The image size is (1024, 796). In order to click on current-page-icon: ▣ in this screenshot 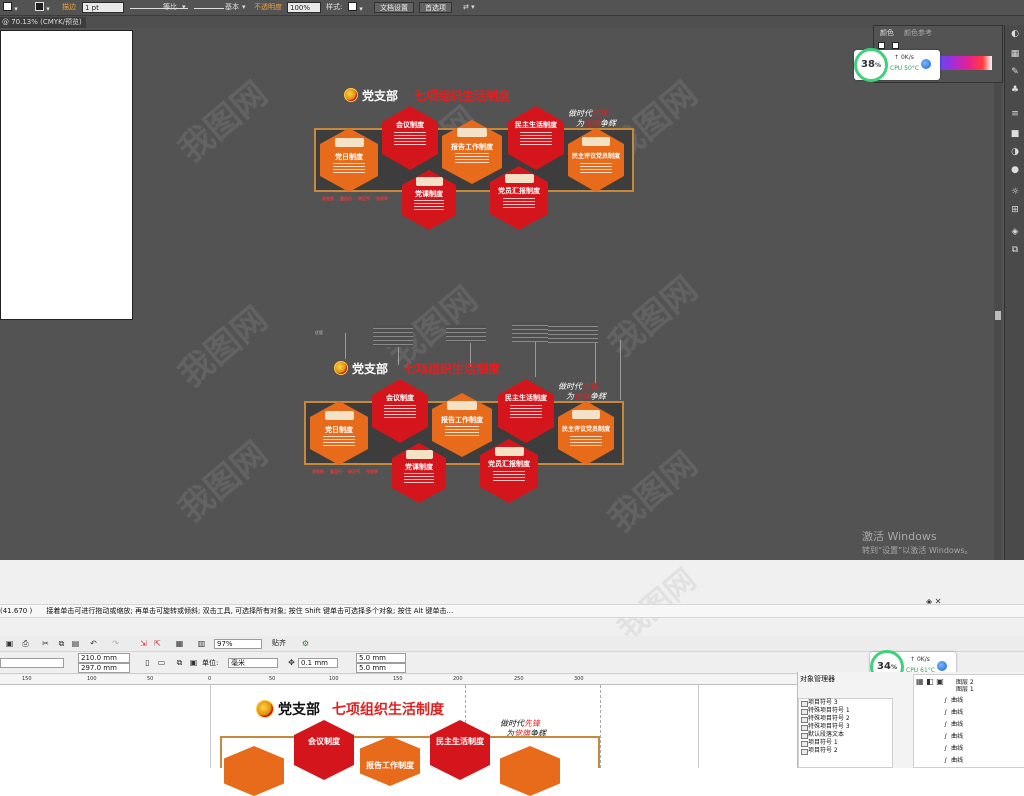, I will do `click(193, 662)`.